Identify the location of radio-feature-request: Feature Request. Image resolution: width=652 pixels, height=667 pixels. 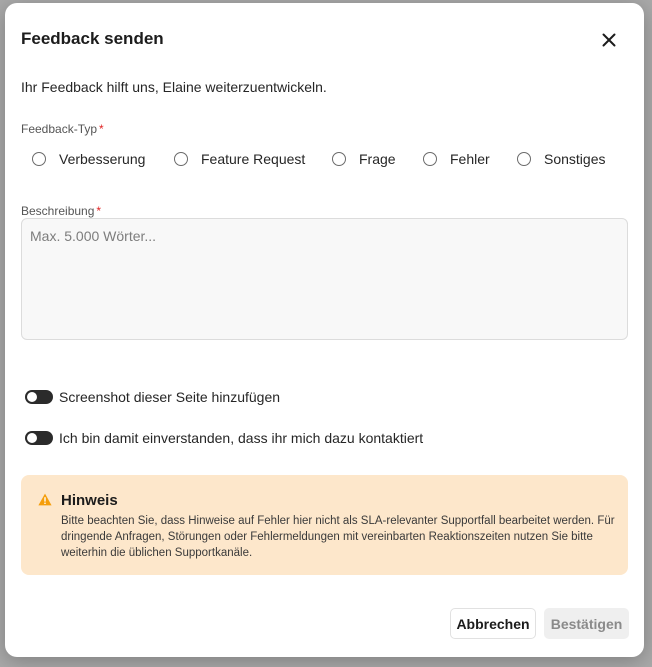
(239, 159).